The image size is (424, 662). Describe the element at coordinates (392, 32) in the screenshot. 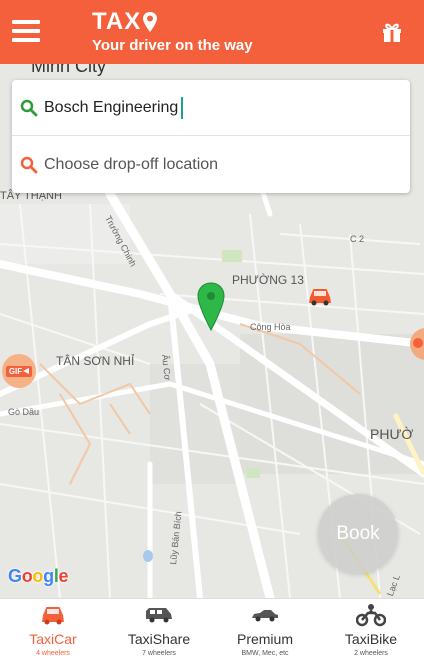

I see `gift-icon` at that location.